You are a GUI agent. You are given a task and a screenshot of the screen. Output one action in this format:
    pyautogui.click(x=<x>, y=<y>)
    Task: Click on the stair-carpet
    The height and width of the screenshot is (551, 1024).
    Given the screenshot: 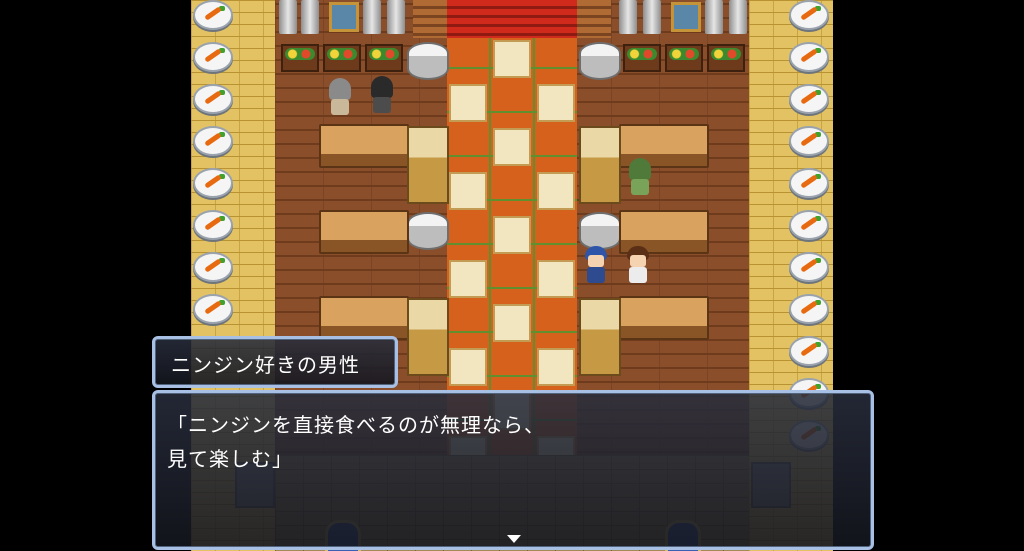 What is the action you would take?
    pyautogui.click(x=512, y=19)
    